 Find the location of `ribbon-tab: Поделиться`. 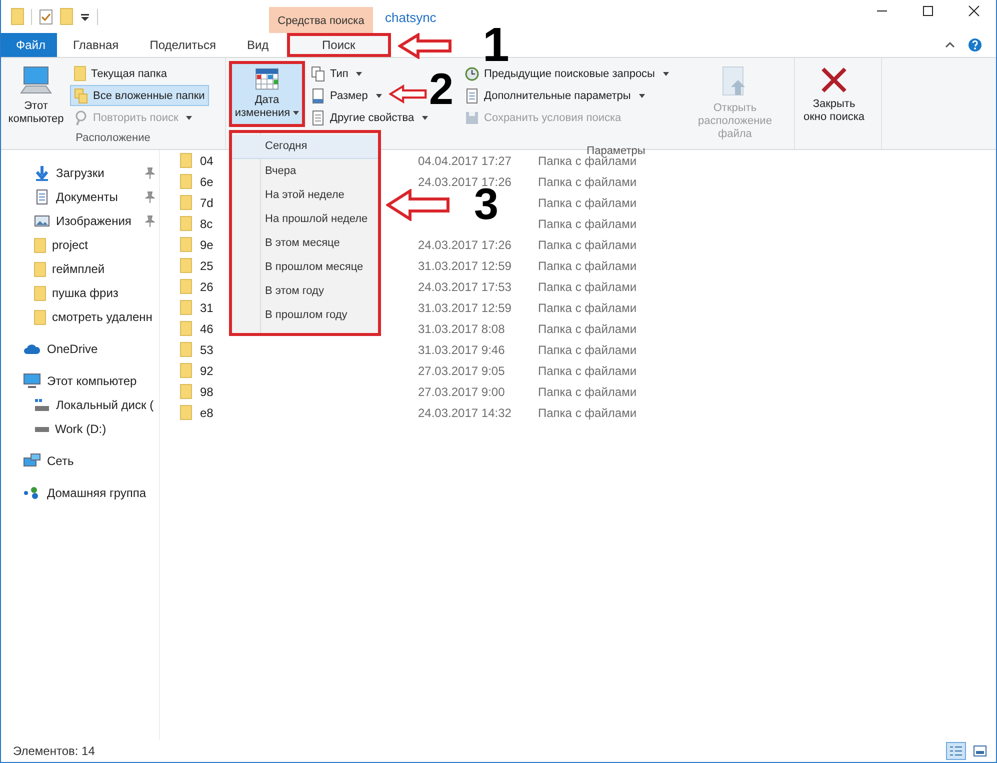

ribbon-tab: Поделиться is located at coordinates (182, 45).